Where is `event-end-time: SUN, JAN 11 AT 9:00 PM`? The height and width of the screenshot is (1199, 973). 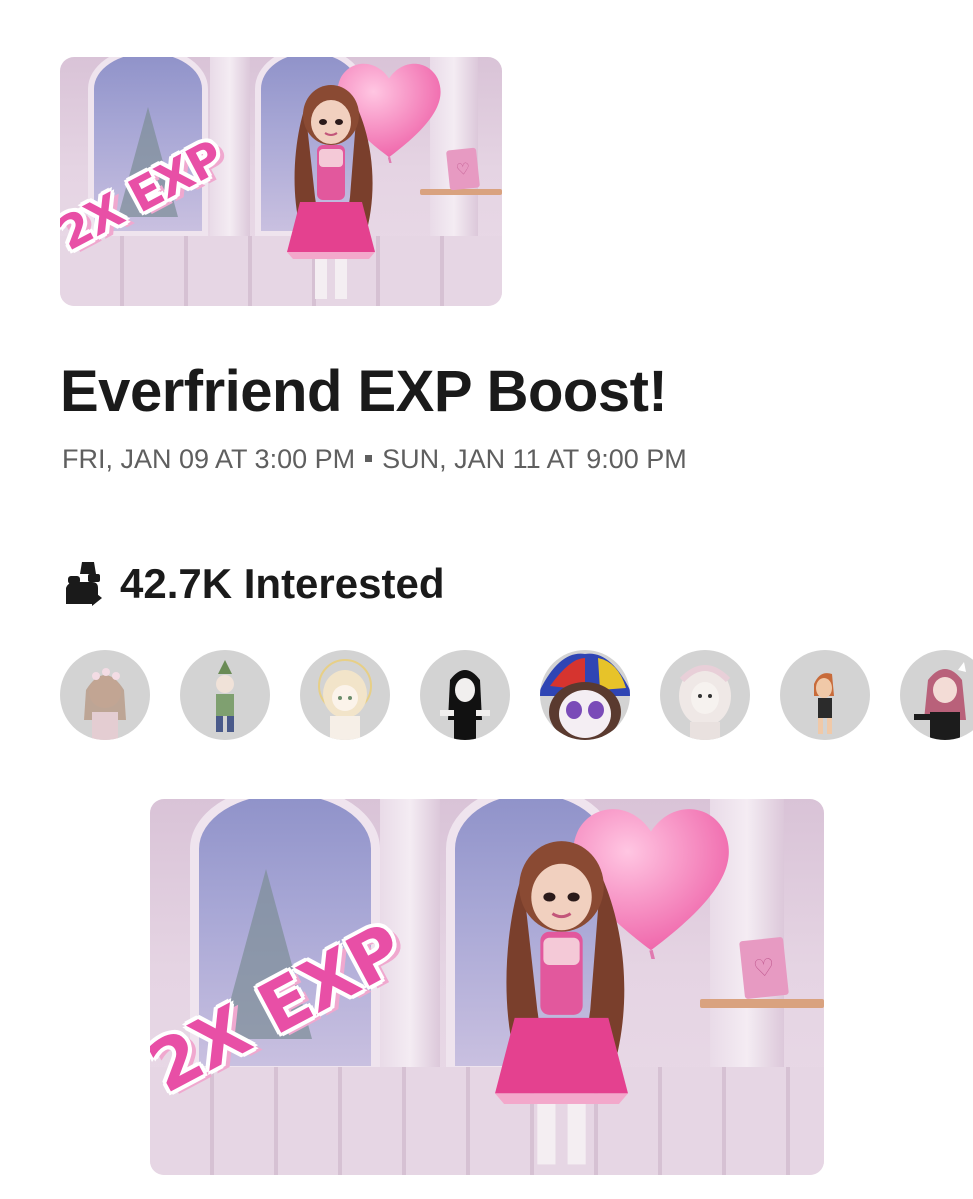 event-end-time: SUN, JAN 11 AT 9:00 PM is located at coordinates (534, 459).